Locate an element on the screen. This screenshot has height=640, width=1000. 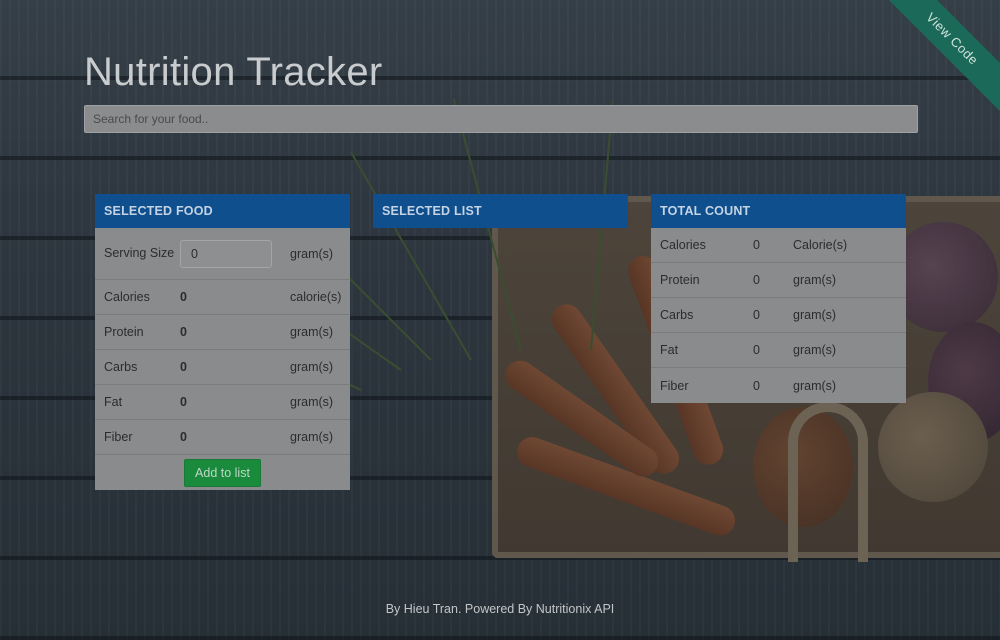
food-row-fat: Fat 0 gram(s) is located at coordinates (222, 402).